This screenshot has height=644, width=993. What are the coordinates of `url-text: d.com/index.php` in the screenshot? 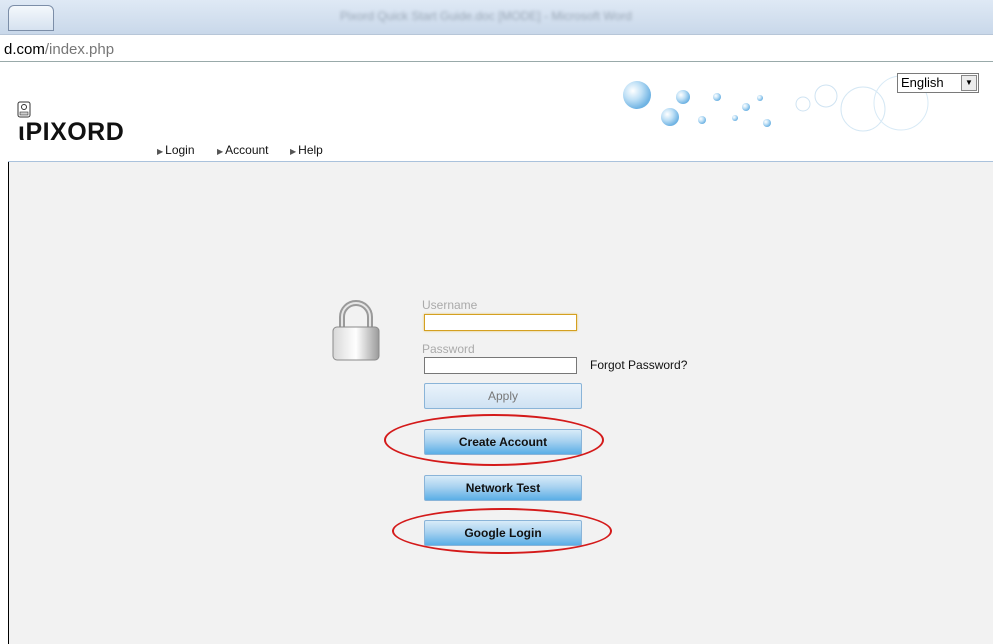 It's located at (59, 49).